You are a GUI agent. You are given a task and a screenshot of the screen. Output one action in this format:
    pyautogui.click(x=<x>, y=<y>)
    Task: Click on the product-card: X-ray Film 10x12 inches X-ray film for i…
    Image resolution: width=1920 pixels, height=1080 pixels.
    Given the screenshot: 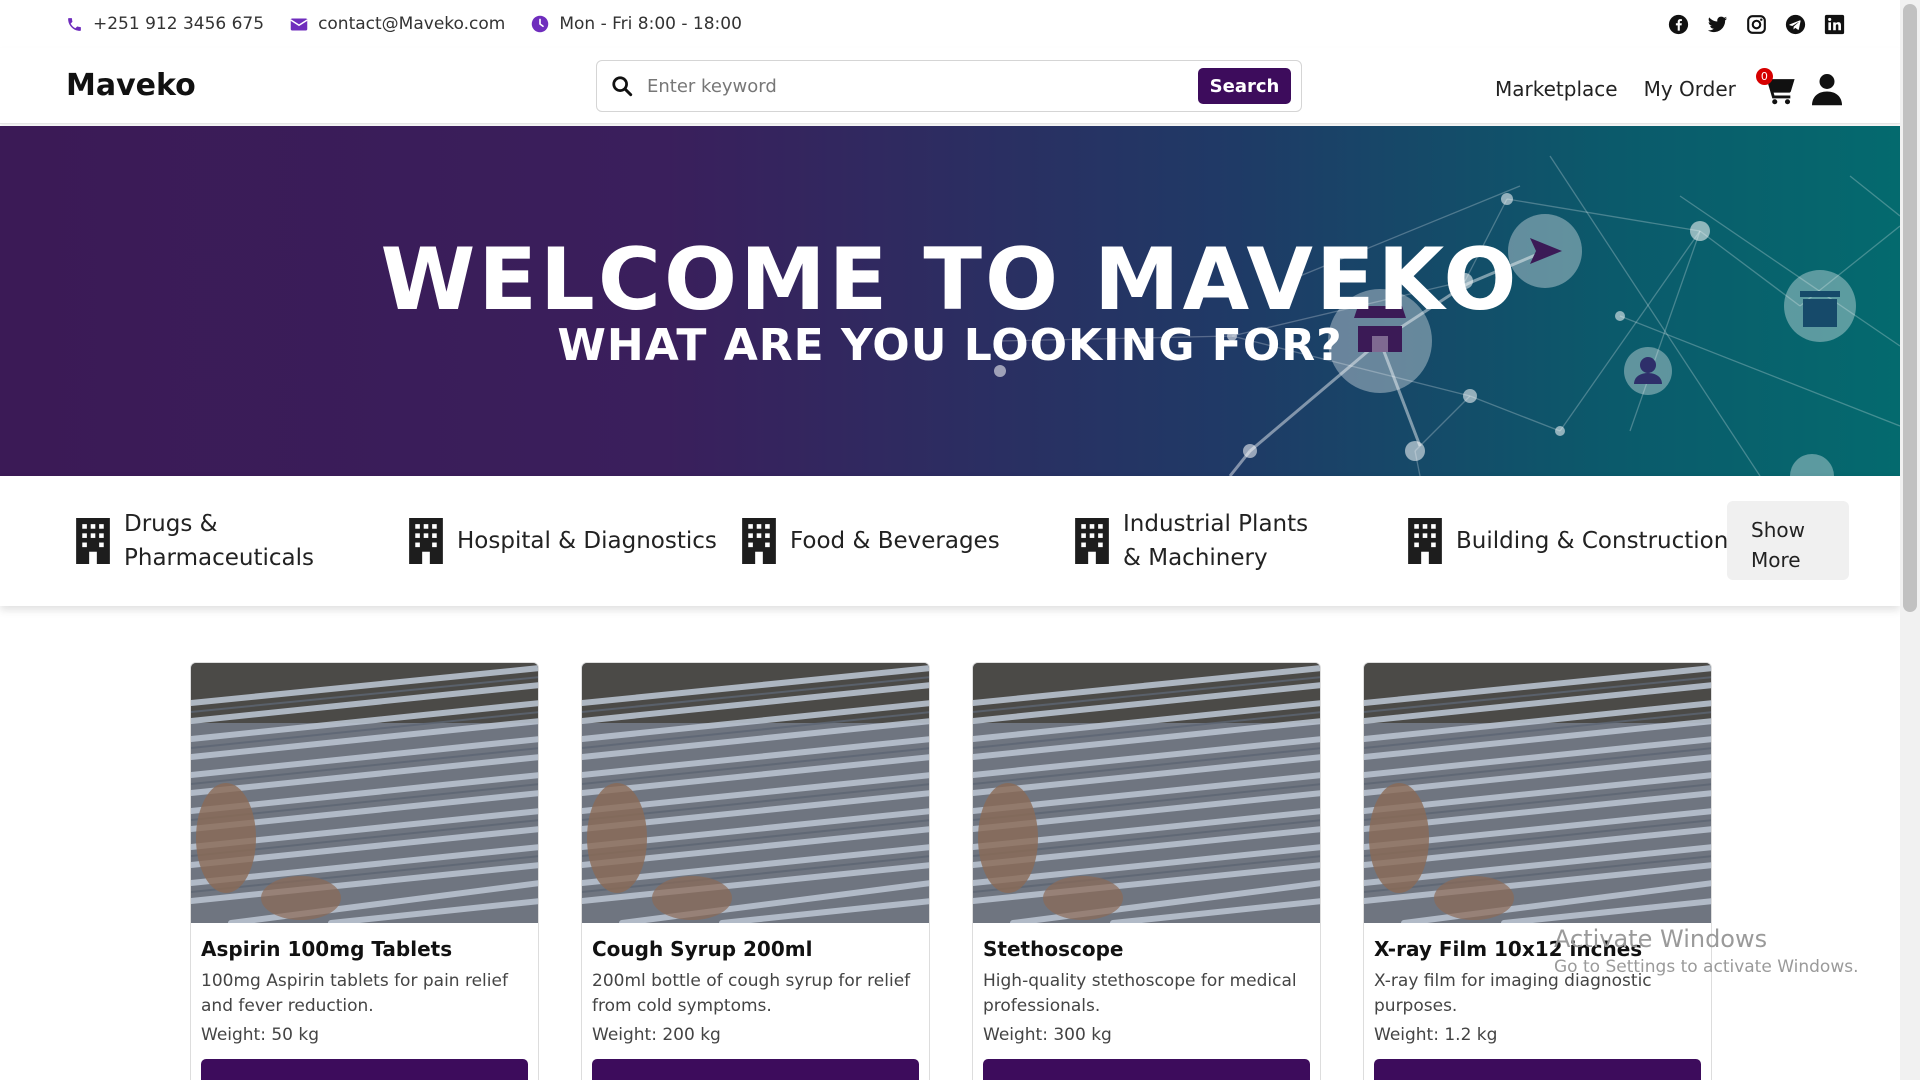 What is the action you would take?
    pyautogui.click(x=1537, y=871)
    